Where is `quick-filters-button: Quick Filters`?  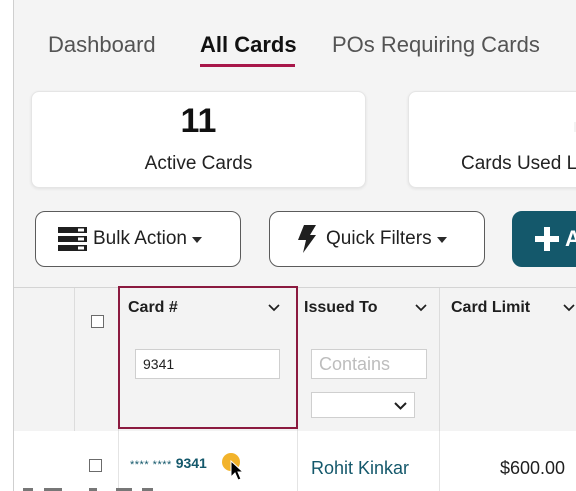
quick-filters-button: Quick Filters is located at coordinates (377, 239).